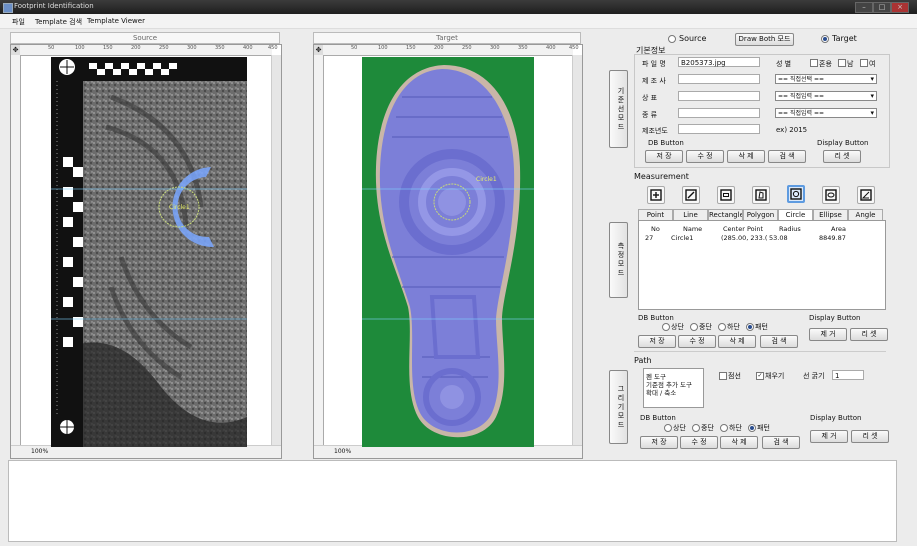 The image size is (917, 546). Describe the element at coordinates (58, 22) in the screenshot. I see `menu-template-search: Template 검색` at that location.